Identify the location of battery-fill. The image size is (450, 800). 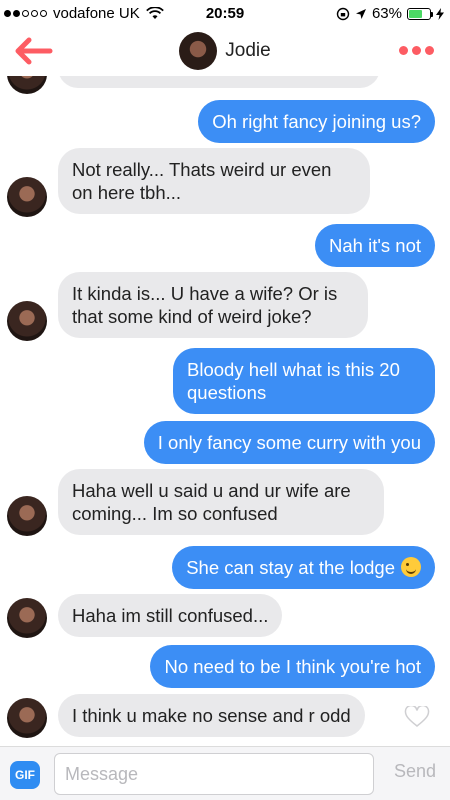
(415, 13).